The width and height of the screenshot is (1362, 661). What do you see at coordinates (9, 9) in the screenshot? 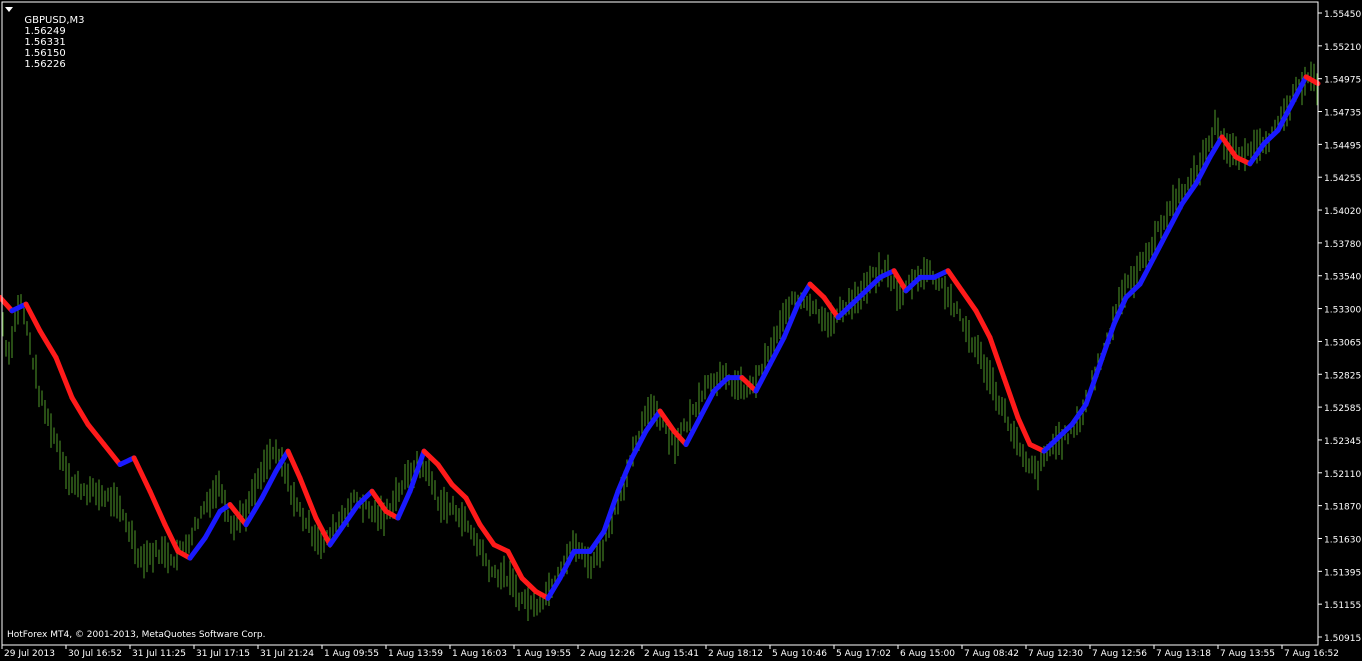
I see `chart-menu-icon` at bounding box center [9, 9].